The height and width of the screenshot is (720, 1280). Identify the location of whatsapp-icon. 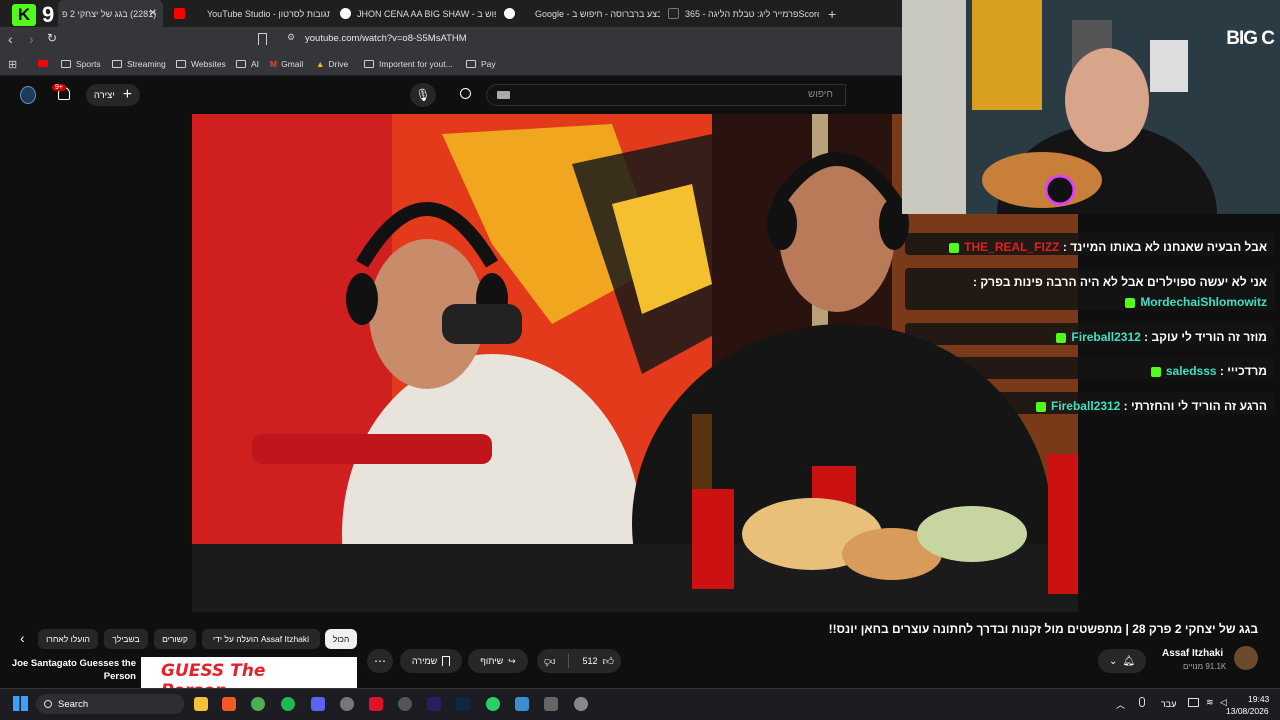
(493, 704).